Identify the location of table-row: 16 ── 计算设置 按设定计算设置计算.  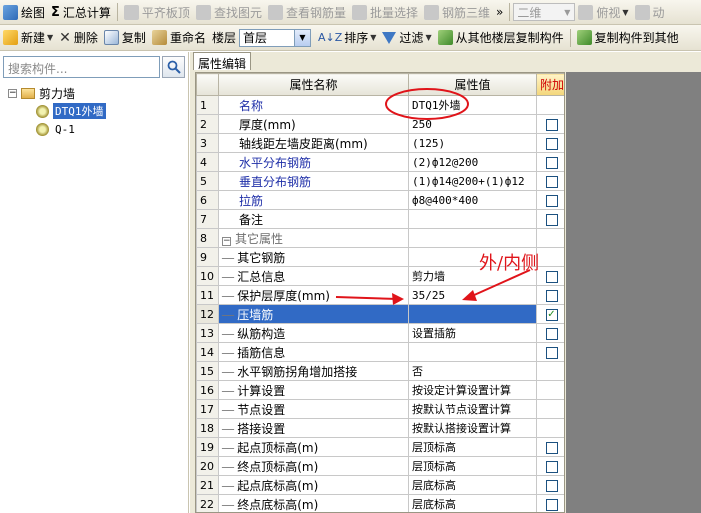
(380, 390).